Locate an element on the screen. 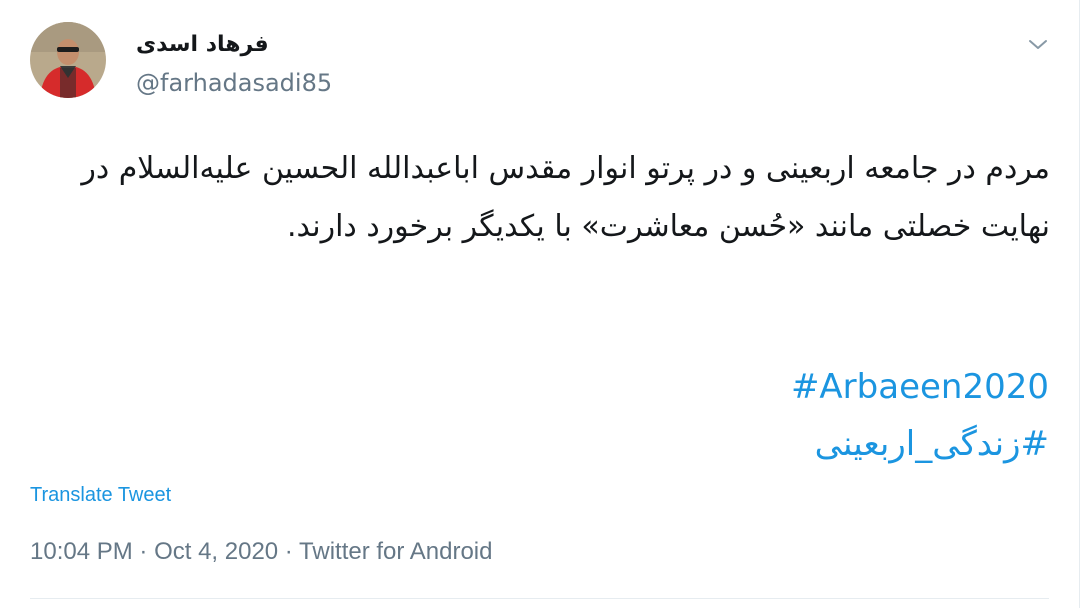 This screenshot has height=608, width=1080. hashtag-link: #زندگی_اربعینی is located at coordinates (932, 444).